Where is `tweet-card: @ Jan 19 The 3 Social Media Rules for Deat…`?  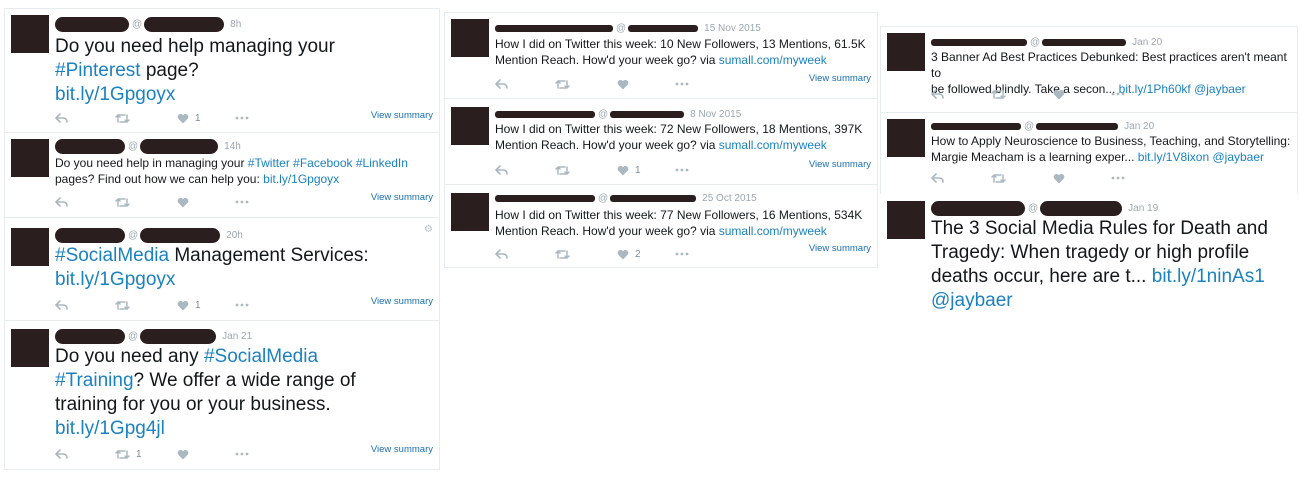
tweet-card: @ Jan 19 The 3 Social Media Rules for Deat… is located at coordinates (1089, 254).